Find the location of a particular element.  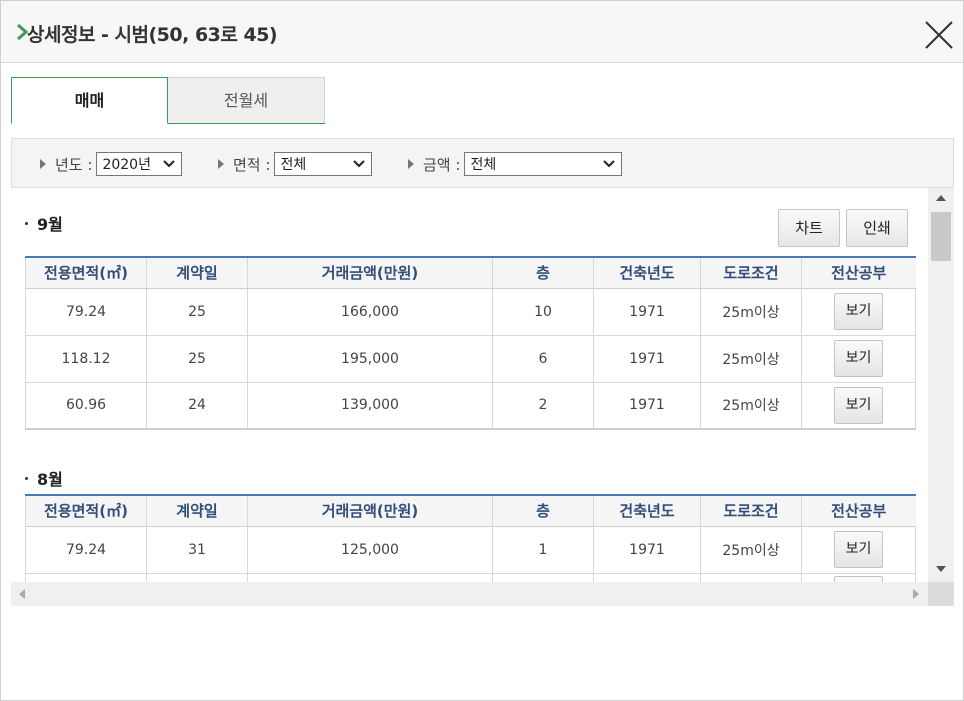

area-filter-label: 면적 : is located at coordinates (252, 164).